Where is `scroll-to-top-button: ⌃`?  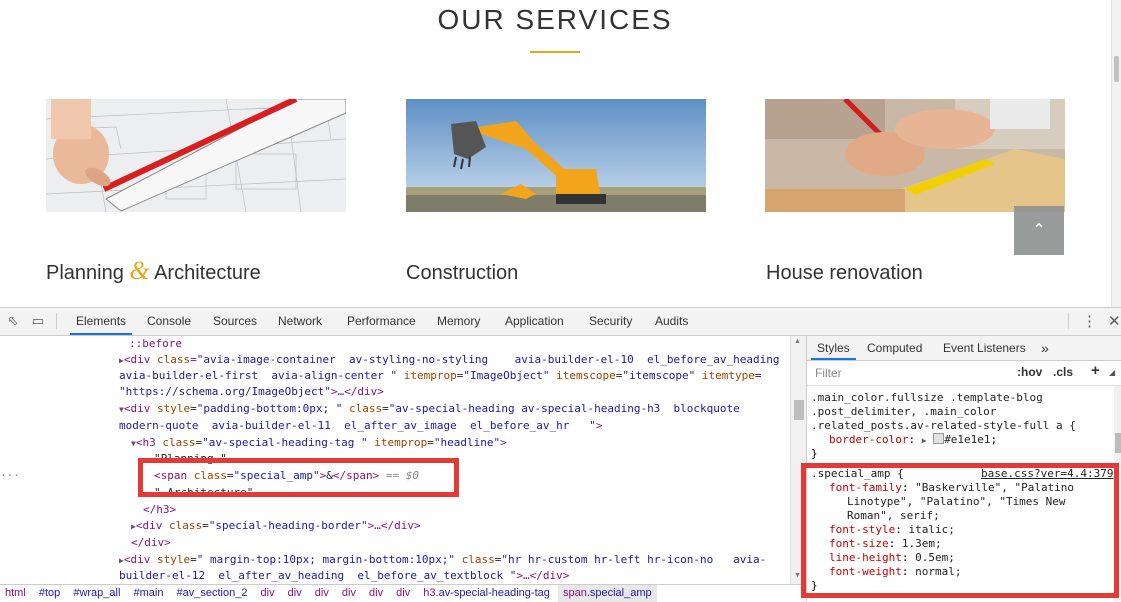 scroll-to-top-button: ⌃ is located at coordinates (1039, 230).